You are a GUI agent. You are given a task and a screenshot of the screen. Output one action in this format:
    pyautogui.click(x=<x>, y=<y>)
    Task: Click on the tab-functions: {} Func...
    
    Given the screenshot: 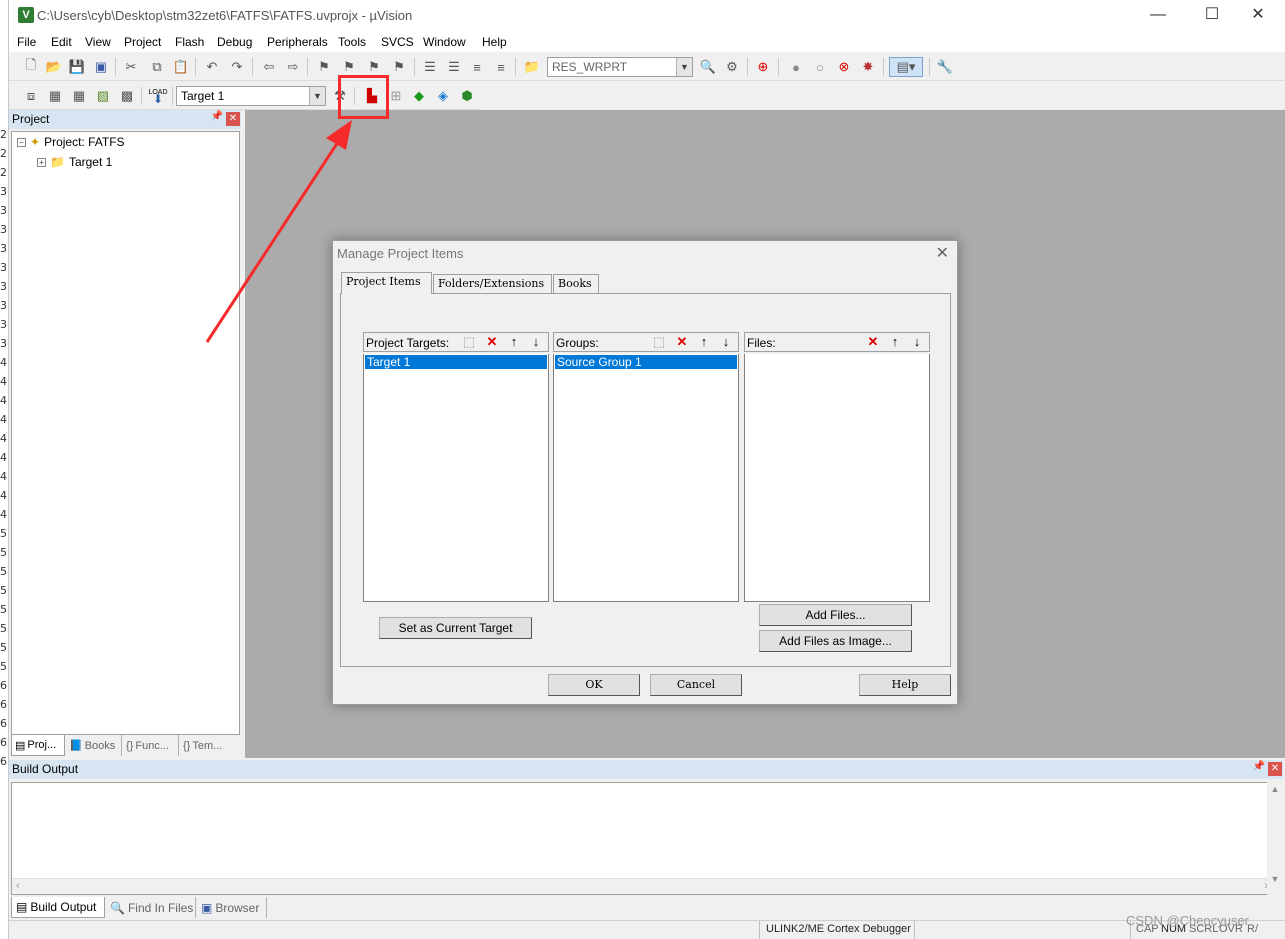 What is the action you would take?
    pyautogui.click(x=151, y=745)
    